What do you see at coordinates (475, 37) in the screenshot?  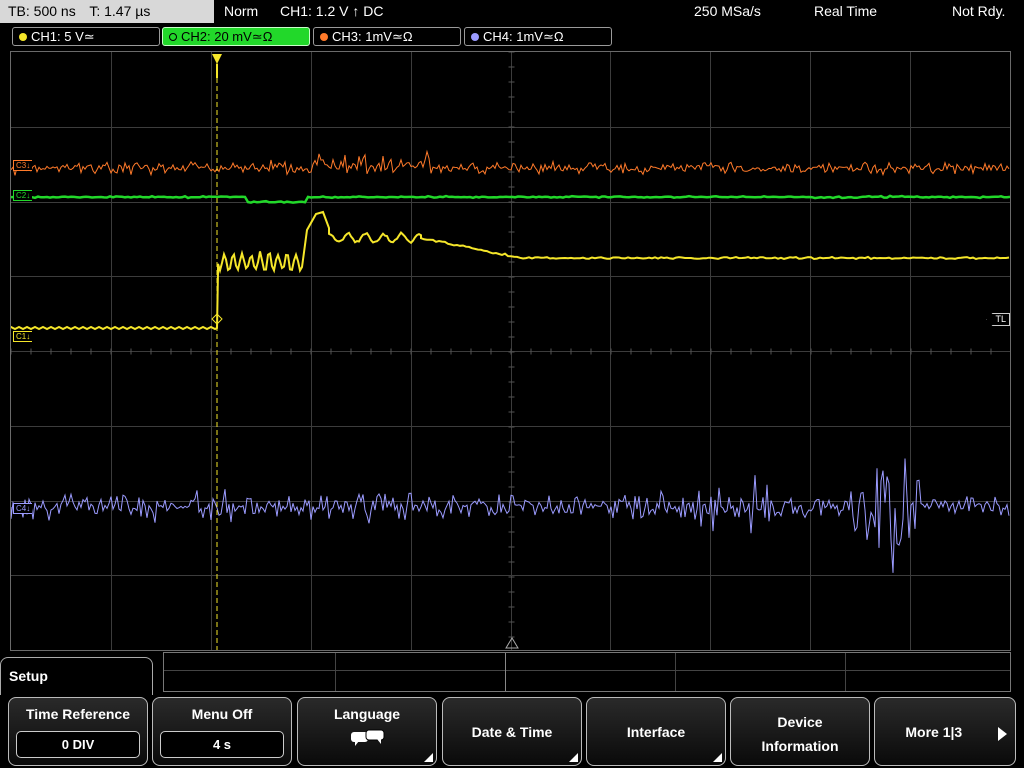 I see `ch4-dot-icon` at bounding box center [475, 37].